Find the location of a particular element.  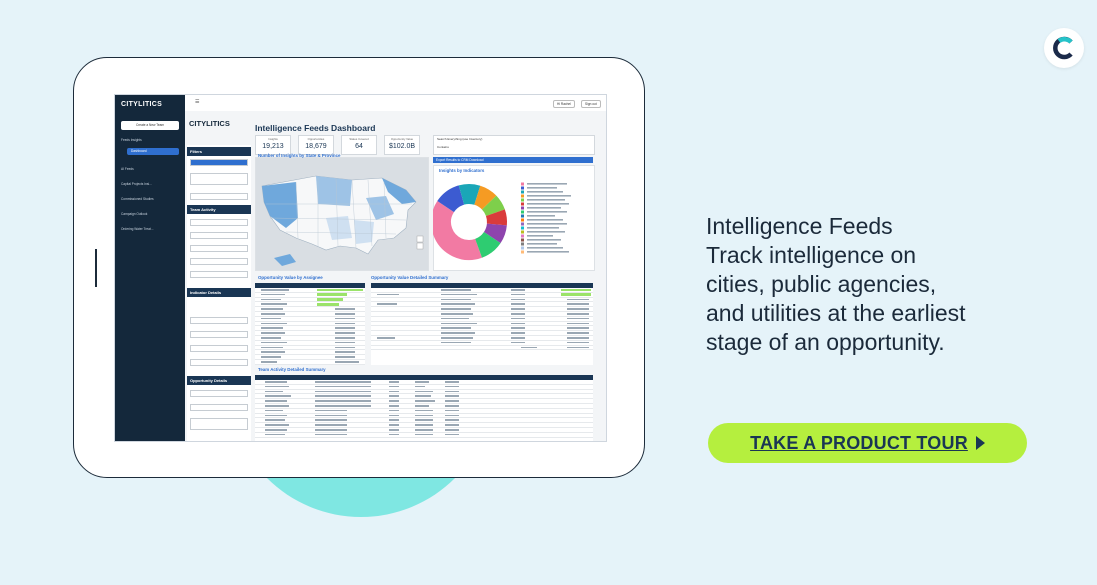

map-panel is located at coordinates (342, 214).